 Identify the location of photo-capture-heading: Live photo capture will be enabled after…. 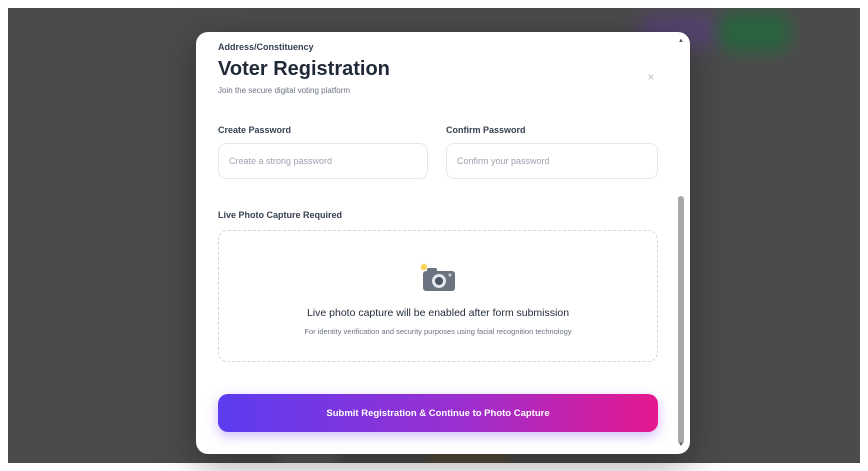
(438, 313).